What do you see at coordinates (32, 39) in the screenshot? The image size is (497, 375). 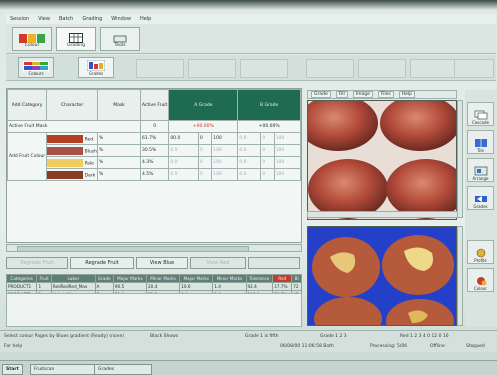 I see `colour-button: Colour` at bounding box center [32, 39].